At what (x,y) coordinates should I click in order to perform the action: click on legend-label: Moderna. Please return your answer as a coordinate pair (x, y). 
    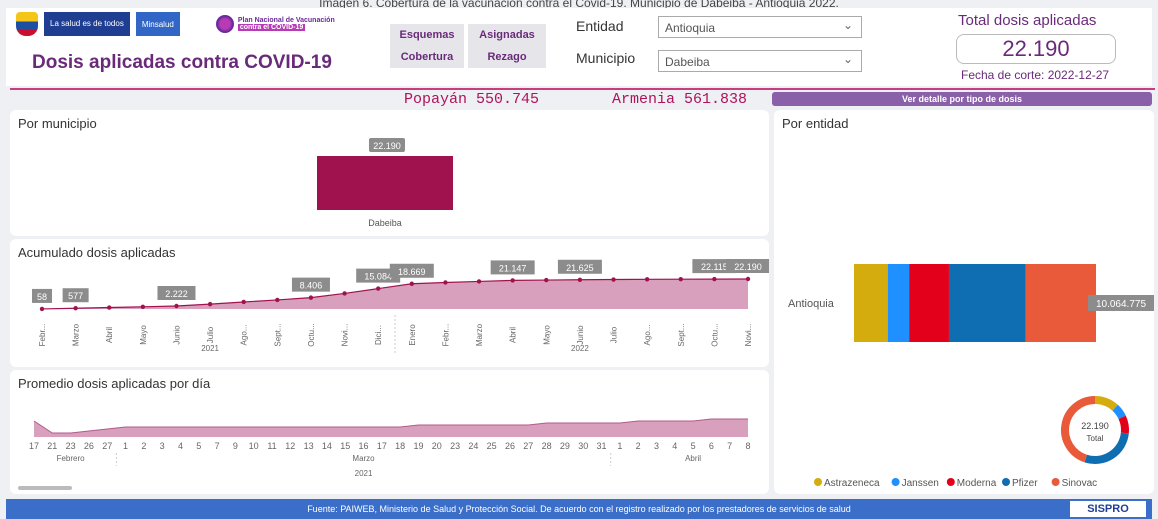
    Looking at the image, I should click on (977, 483).